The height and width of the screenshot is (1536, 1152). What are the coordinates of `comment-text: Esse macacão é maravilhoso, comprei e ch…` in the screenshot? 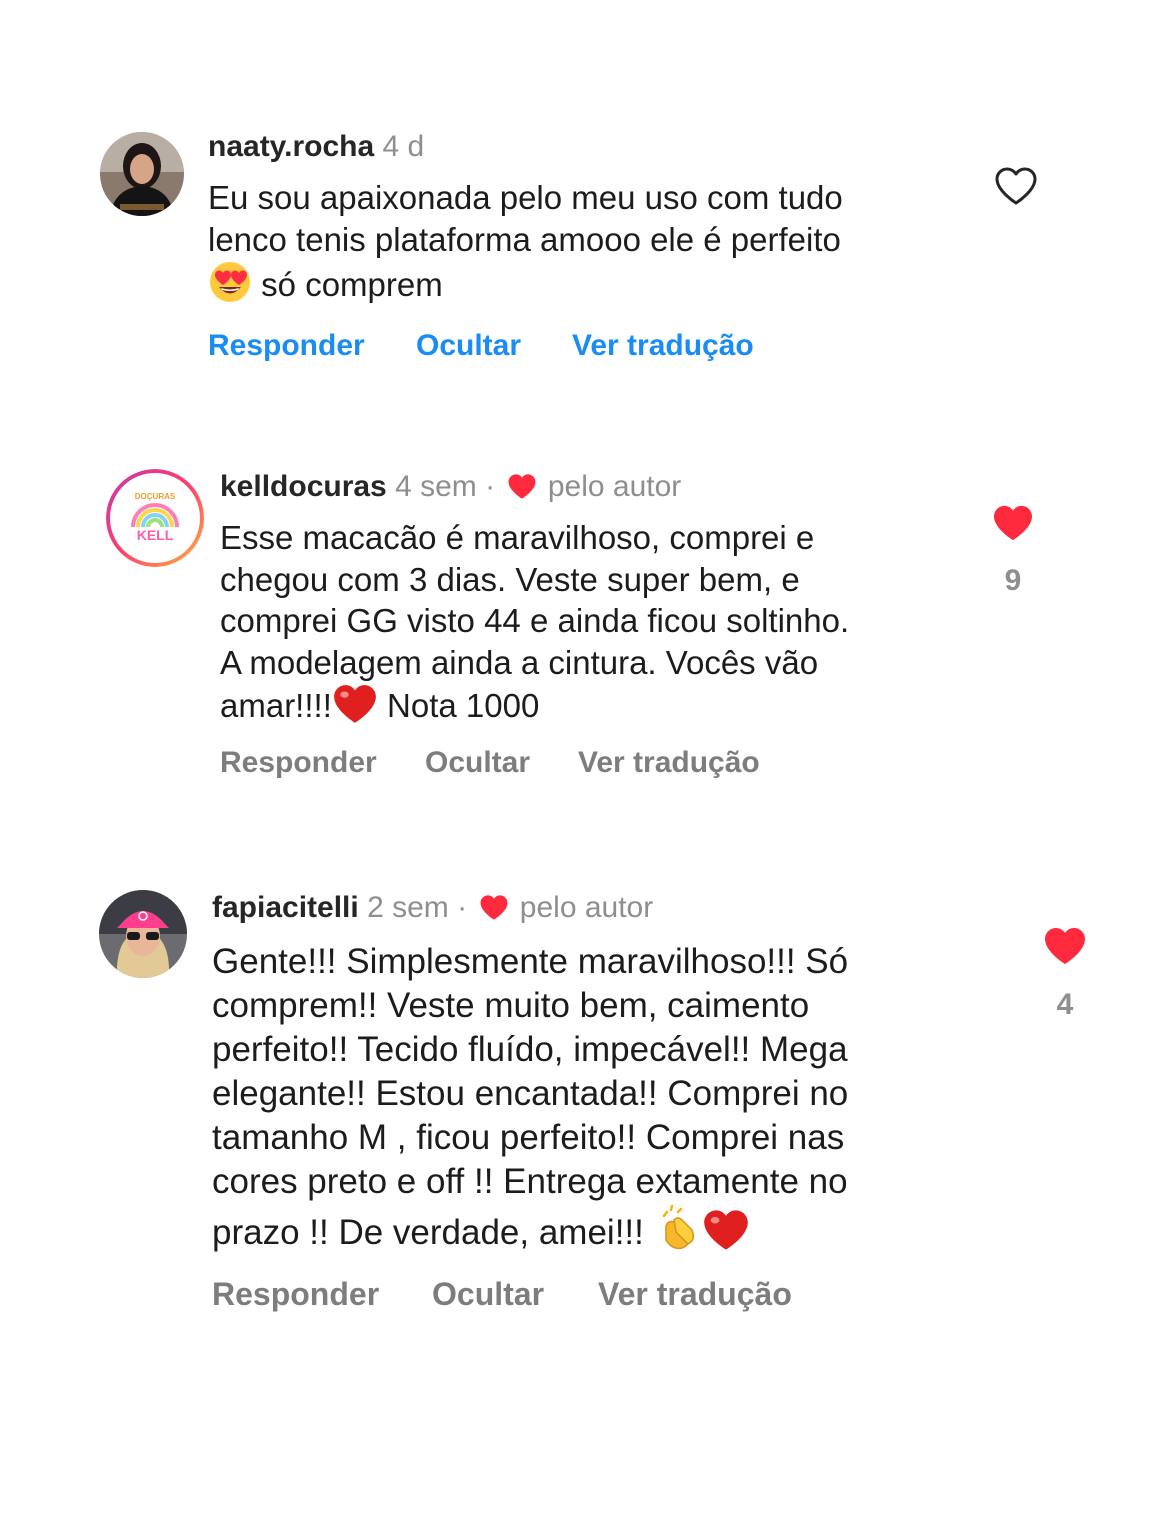 It's located at (534, 626).